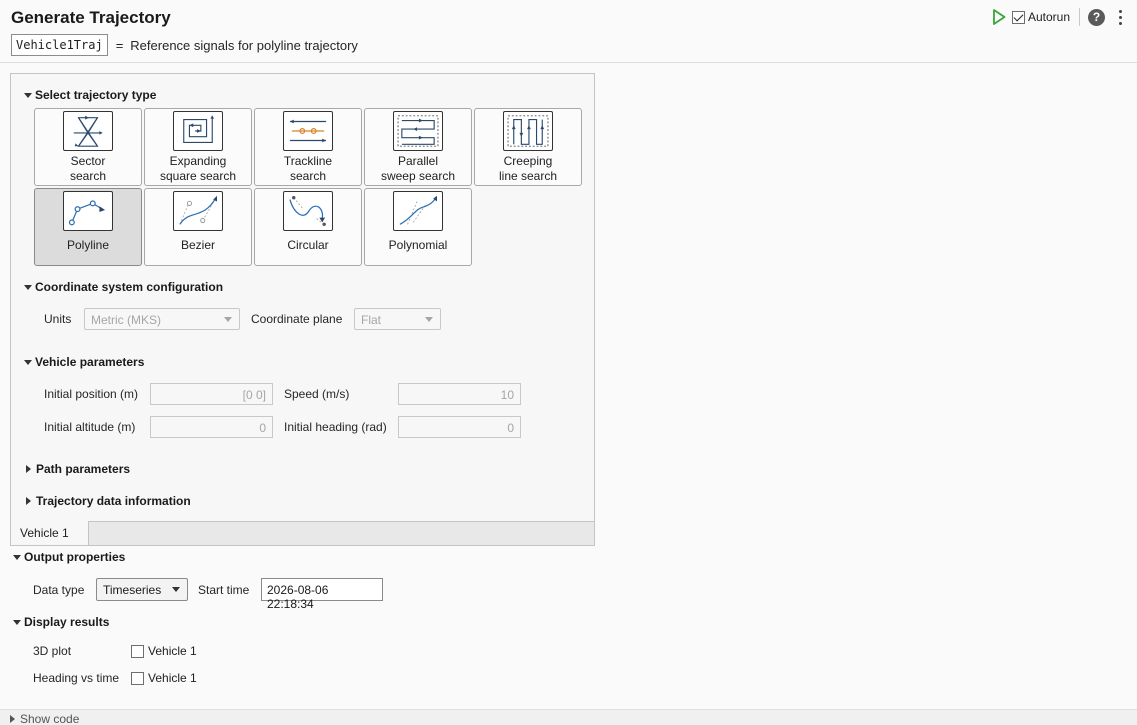 The image size is (1137, 725). Describe the element at coordinates (88, 211) in the screenshot. I see `polyline-icon` at that location.